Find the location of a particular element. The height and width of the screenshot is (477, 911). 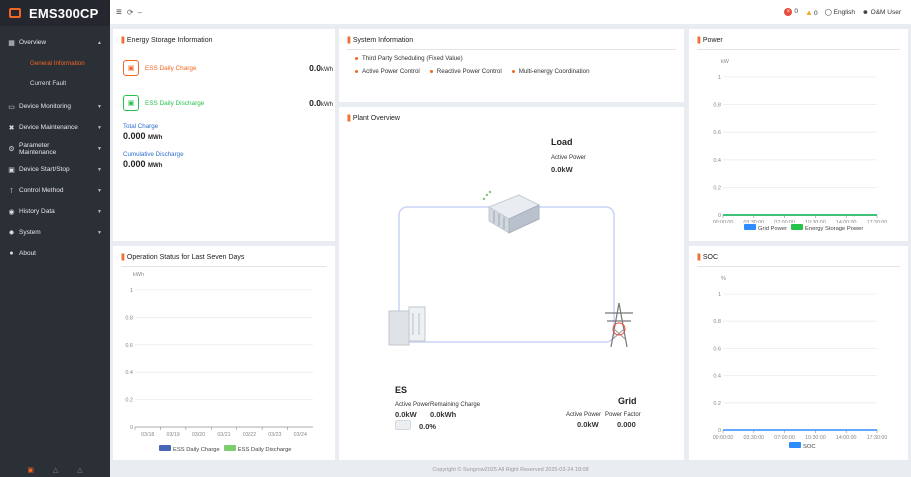

sidebar-item-parameter-maintenance: ⚙ Parameter Maintenance ▼ is located at coordinates (55, 148).